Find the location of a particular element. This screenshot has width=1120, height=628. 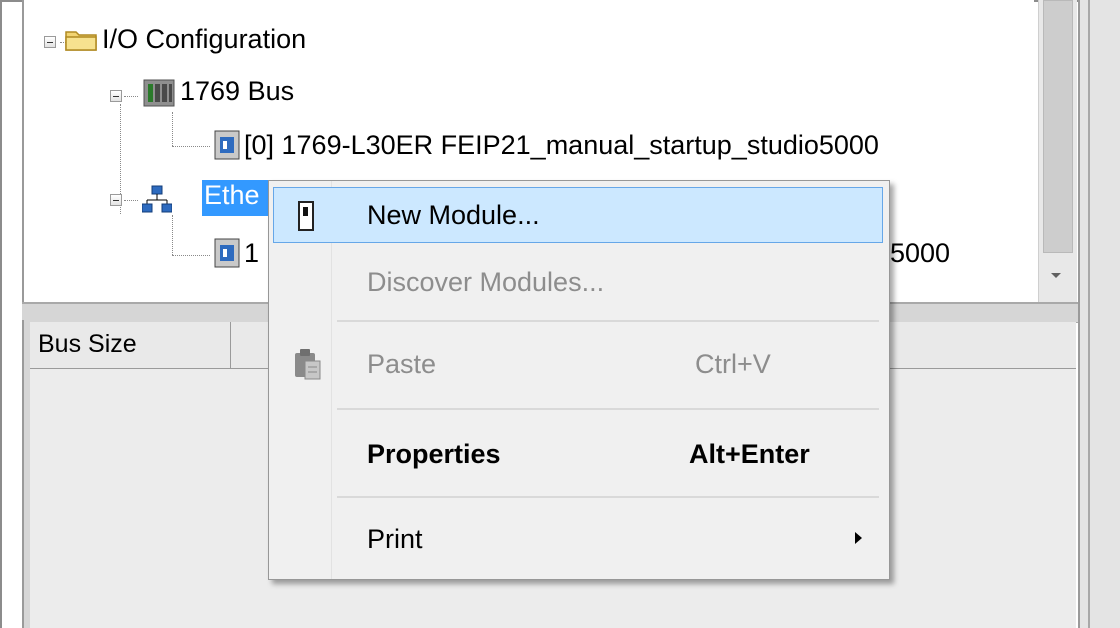

tree-item-ethernet-module-tail: 5000 is located at coordinates (920, 253).